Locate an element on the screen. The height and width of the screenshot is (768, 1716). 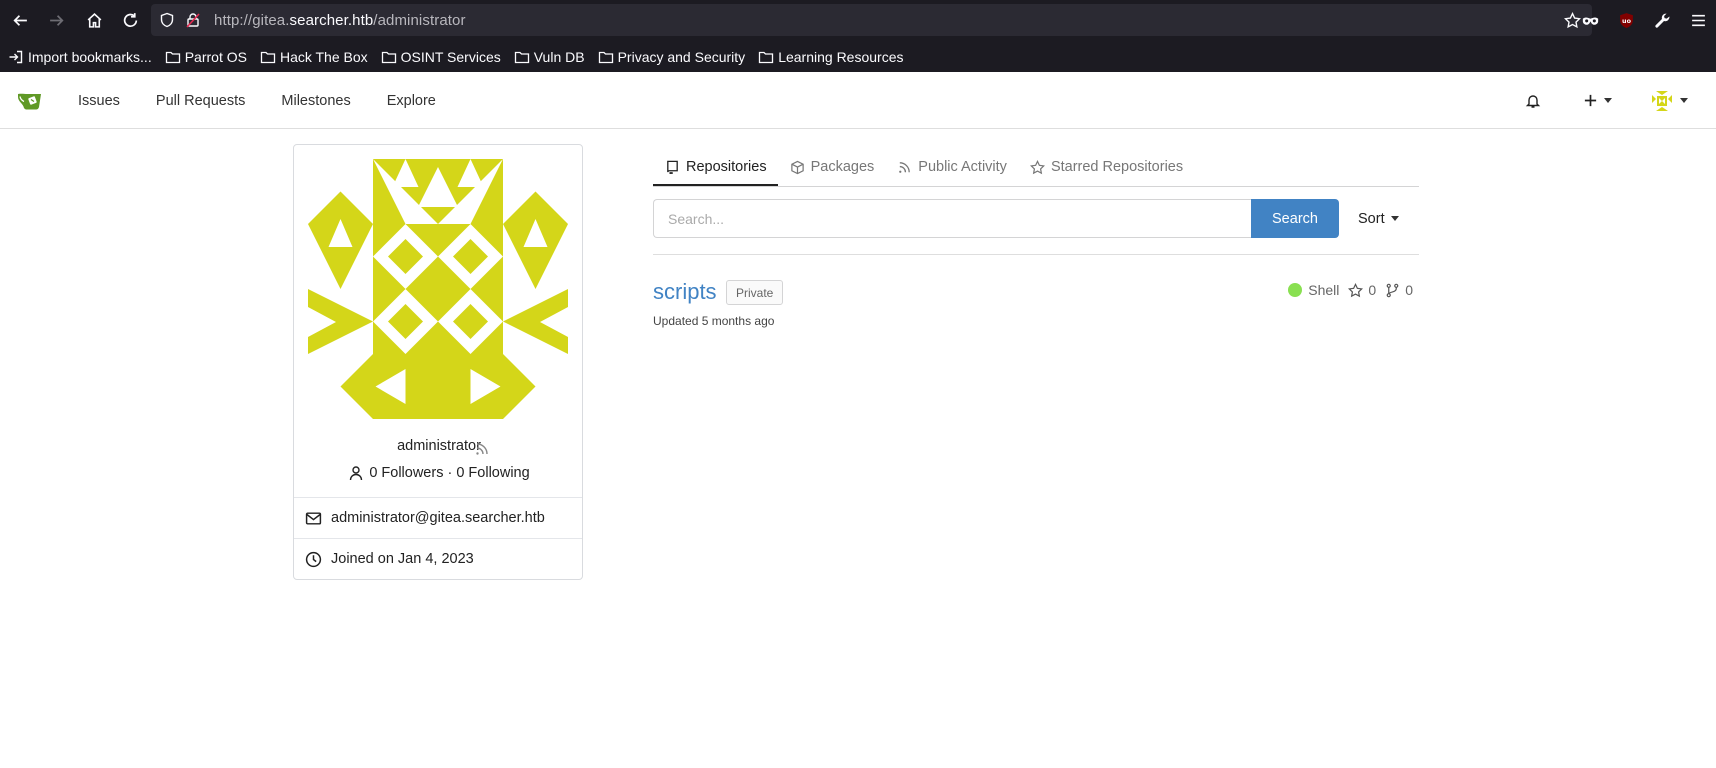
sort-dropdown: Sort is located at coordinates (1378, 218).